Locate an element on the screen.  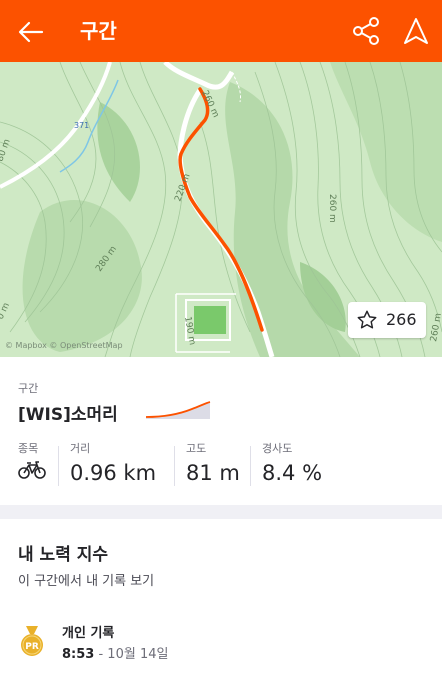
section-separator is located at coordinates (221, 512).